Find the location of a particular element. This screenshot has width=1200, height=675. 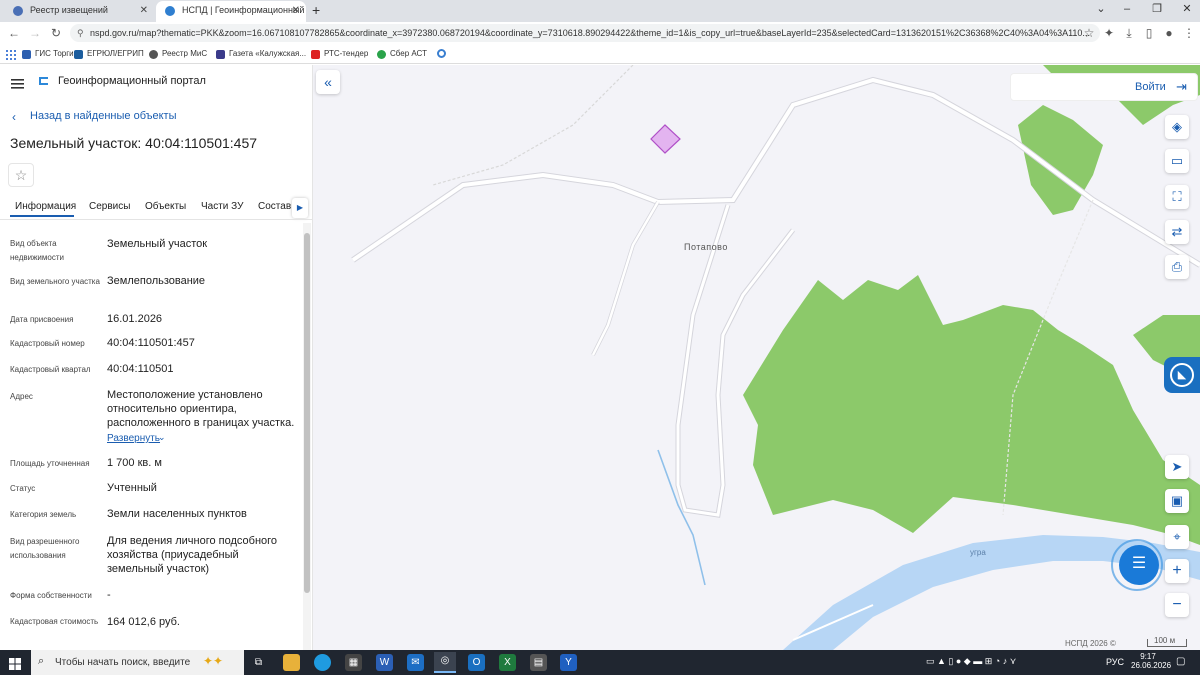

location-pin-icon: ⌖ is located at coordinates (1177, 537).